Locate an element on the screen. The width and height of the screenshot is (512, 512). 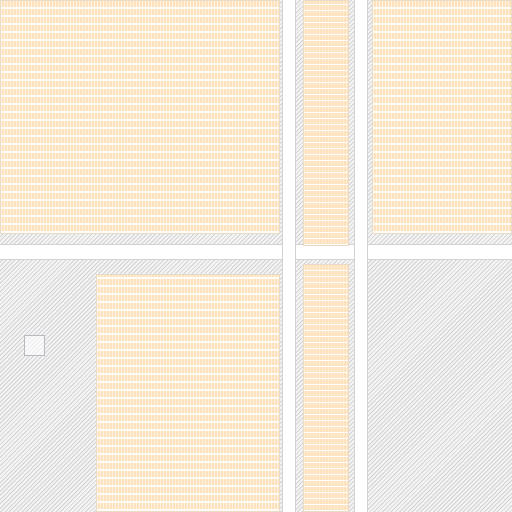
vertical-road-left-edge-a is located at coordinates (282, 256).